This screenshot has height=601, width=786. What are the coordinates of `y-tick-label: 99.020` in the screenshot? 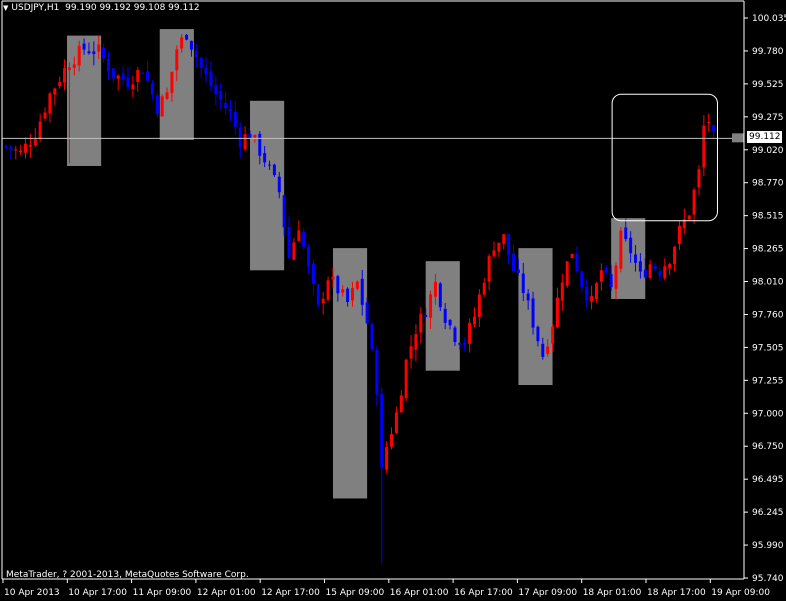 It's located at (768, 151).